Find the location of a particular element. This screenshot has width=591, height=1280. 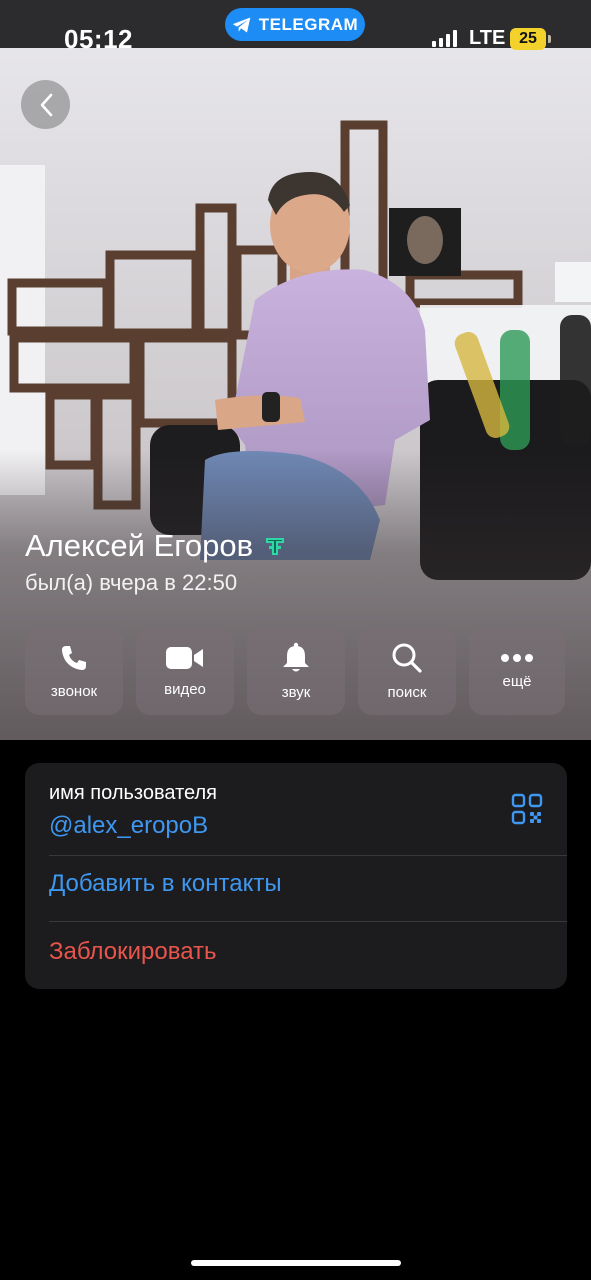

qr-code-icon is located at coordinates (527, 809).